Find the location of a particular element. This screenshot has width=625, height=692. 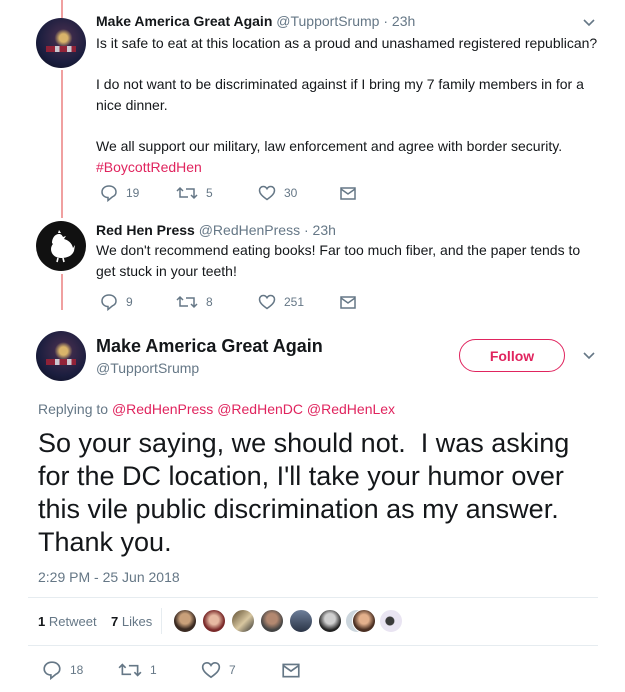

hashtag-link: #BoycottRedHen is located at coordinates (351, 167).